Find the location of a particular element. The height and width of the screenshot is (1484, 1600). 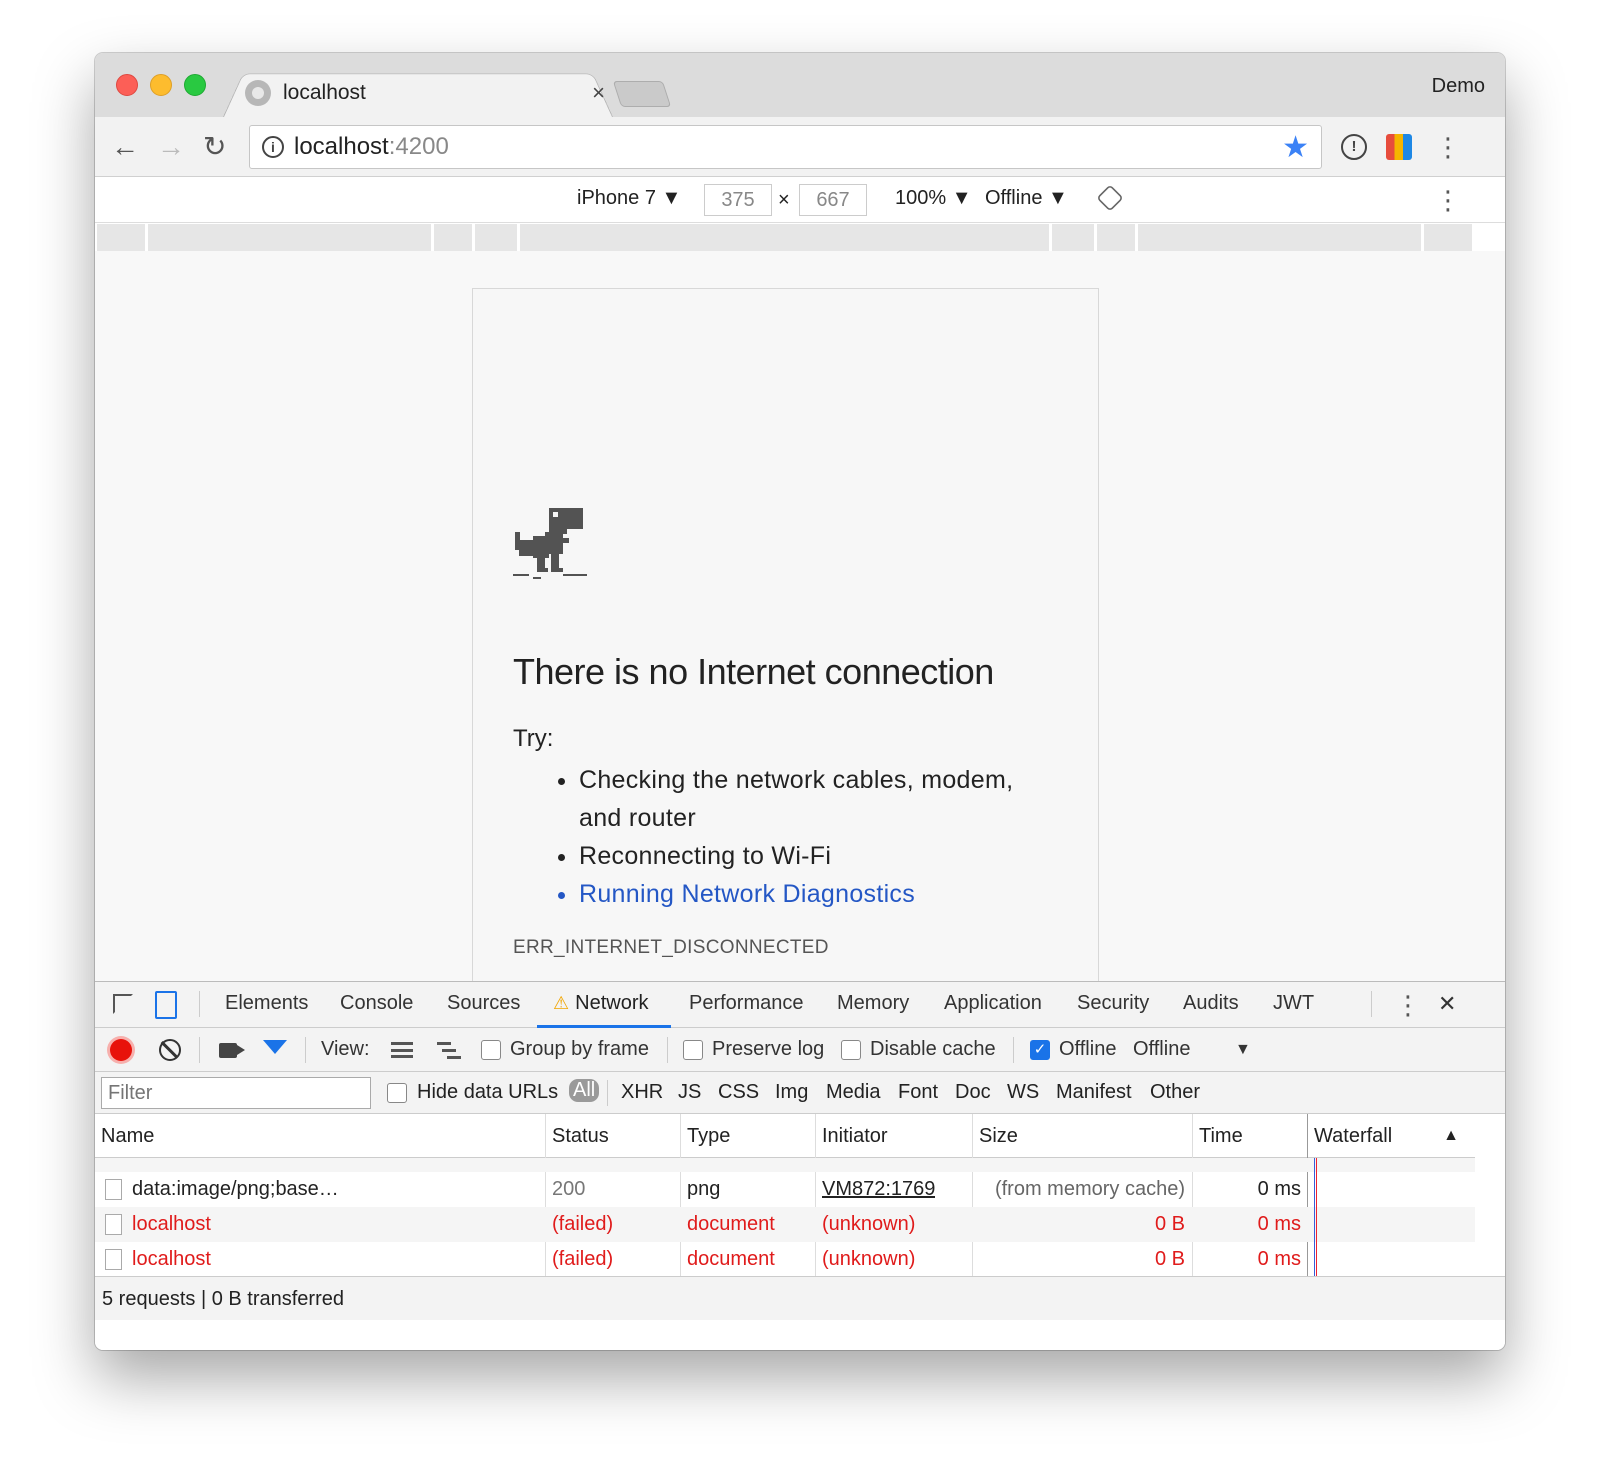

filter-font: Font is located at coordinates (918, 1092).